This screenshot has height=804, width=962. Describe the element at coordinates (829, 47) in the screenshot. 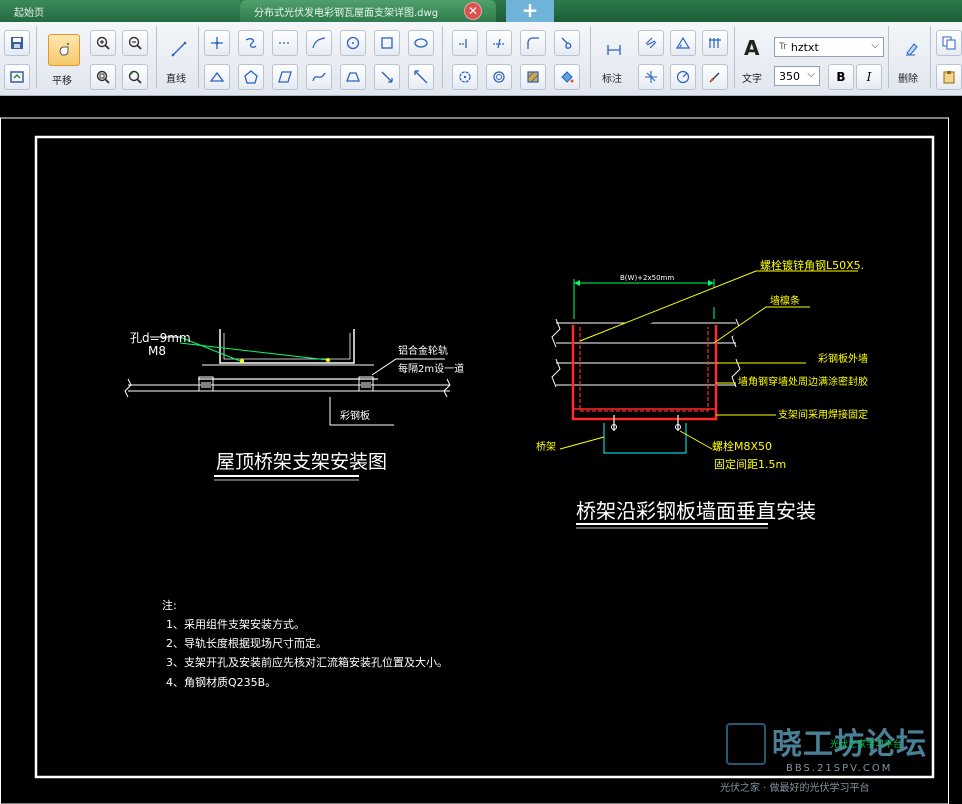

I see `font-name-select: Tr hztxt ⌵` at that location.